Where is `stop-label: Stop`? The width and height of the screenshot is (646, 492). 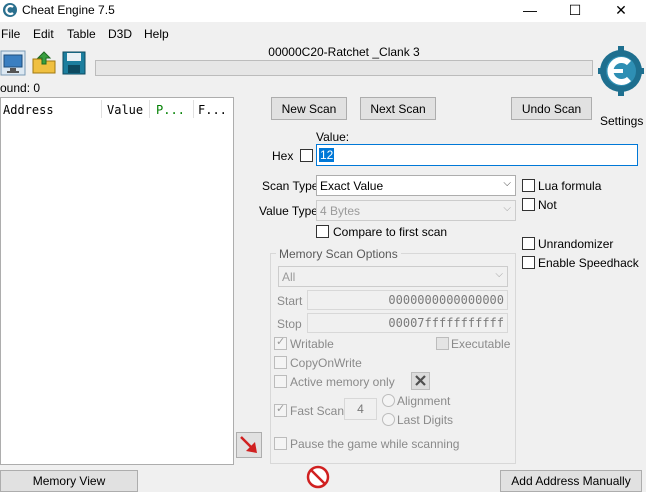
stop-label: Stop is located at coordinates (289, 324).